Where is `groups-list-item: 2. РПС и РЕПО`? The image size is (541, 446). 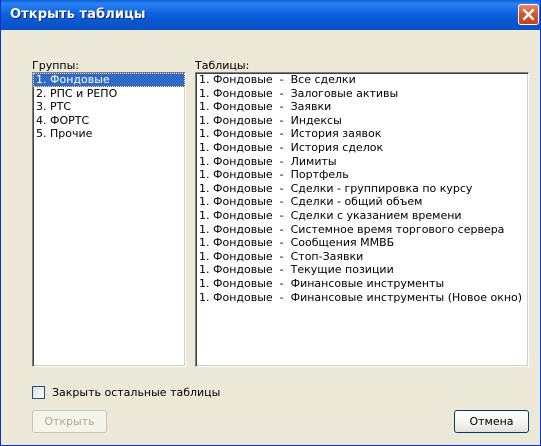 groups-list-item: 2. РПС и РЕПО is located at coordinates (109, 94).